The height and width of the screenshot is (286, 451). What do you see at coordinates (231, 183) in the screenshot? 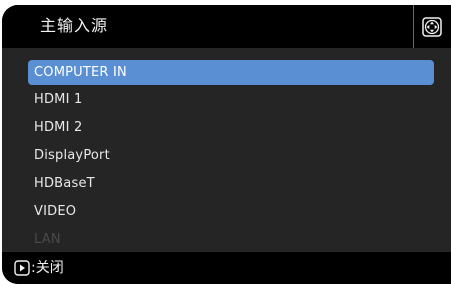
I see `menu-item-hdbaset: HDBaseT` at bounding box center [231, 183].